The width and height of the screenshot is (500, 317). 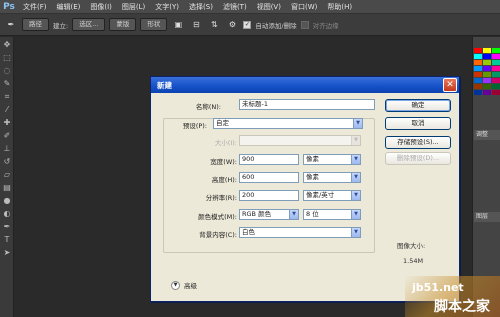 I want to click on advanced-toggle: ▼ 高级, so click(x=184, y=285).